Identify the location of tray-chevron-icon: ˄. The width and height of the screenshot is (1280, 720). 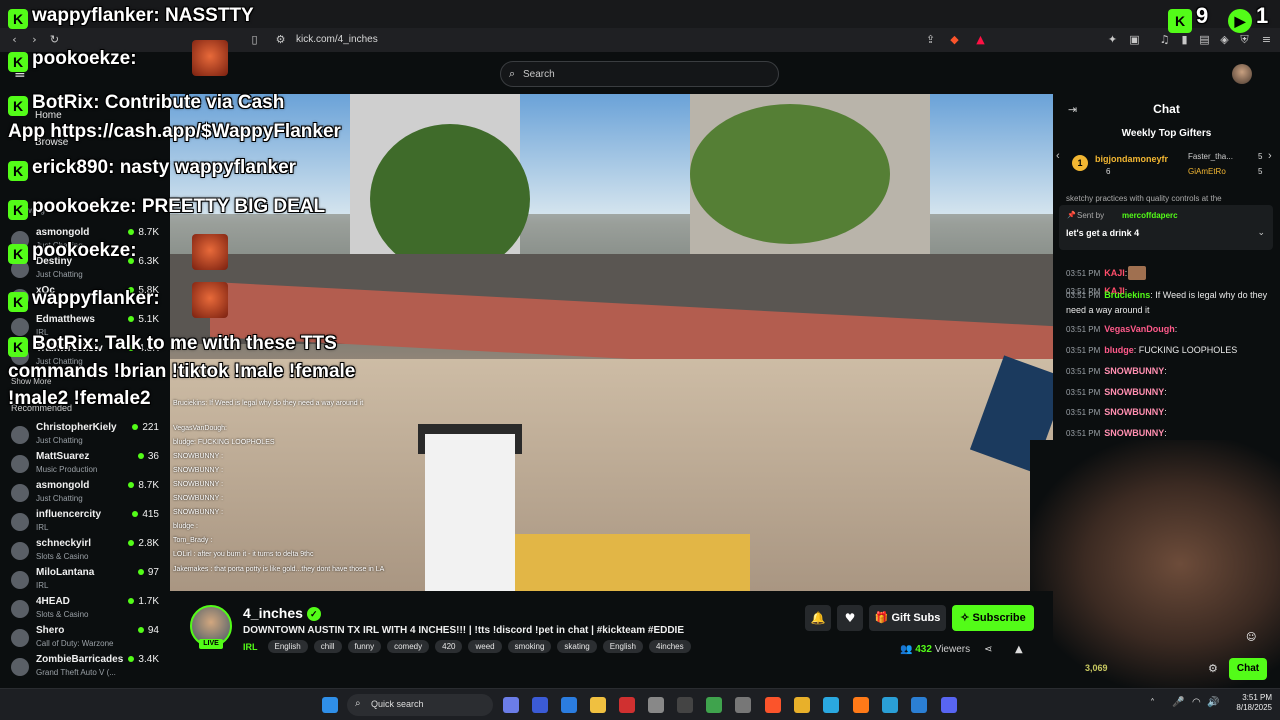
(1152, 703).